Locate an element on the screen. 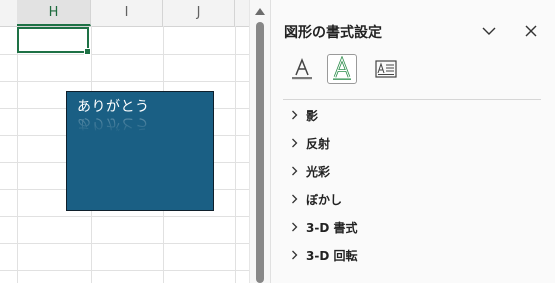 This screenshot has width=555, height=283. fill-handle is located at coordinates (87, 51).